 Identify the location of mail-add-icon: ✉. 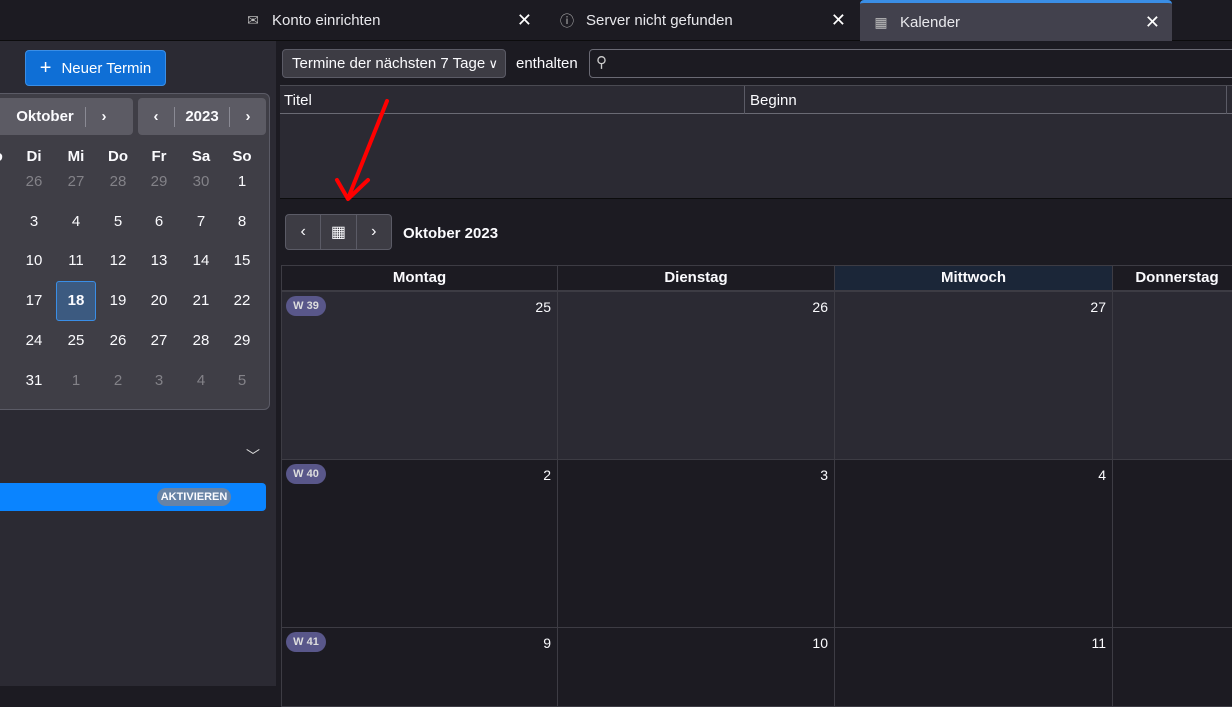
(253, 20).